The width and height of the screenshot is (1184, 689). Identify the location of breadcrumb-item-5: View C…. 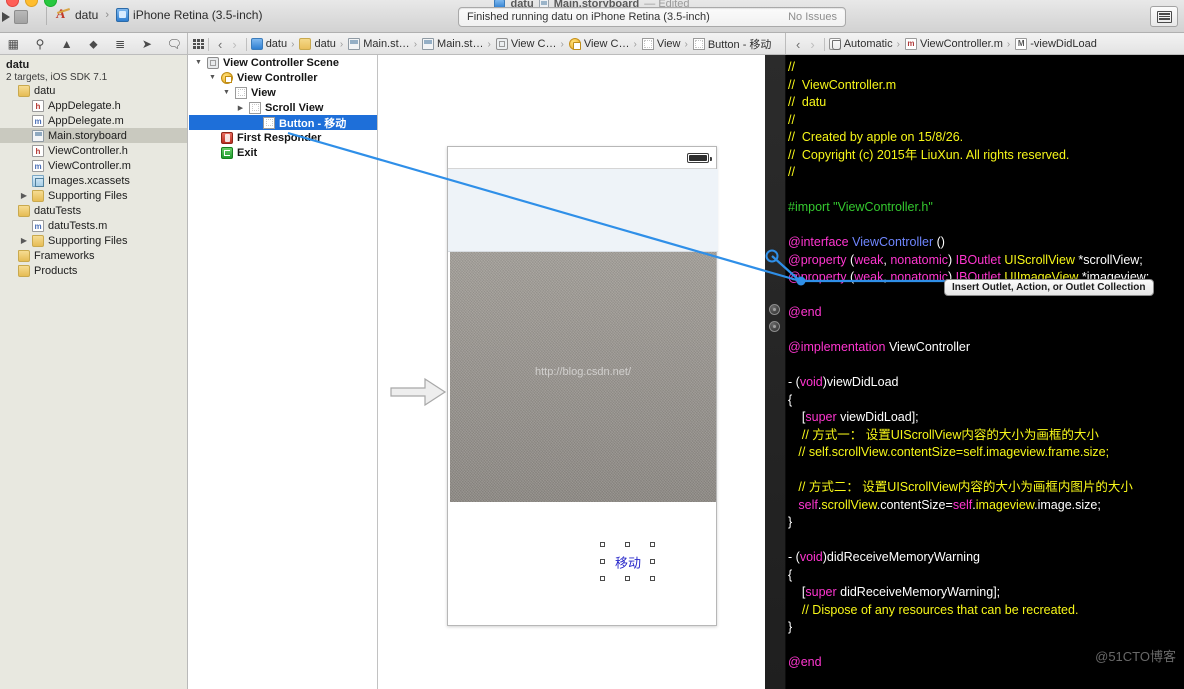
(599, 44).